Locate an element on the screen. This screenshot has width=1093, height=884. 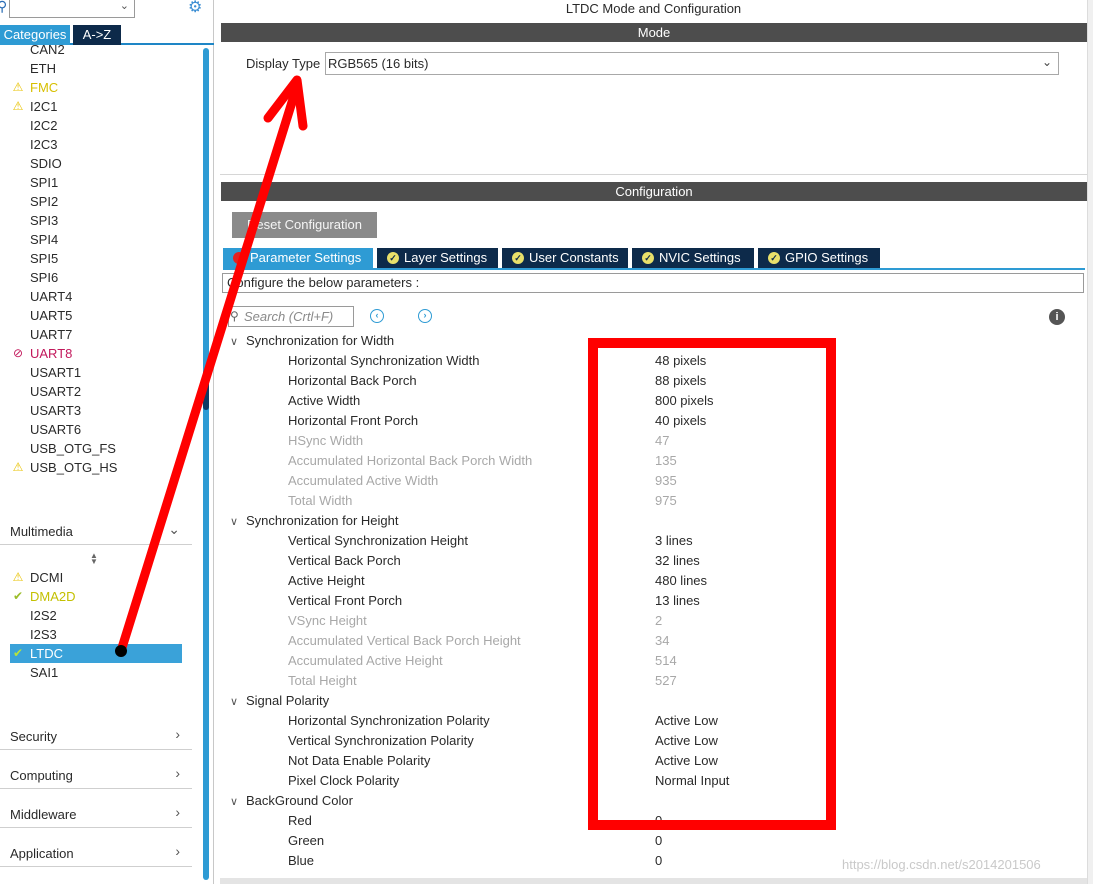
peripheral-search-box: ⌄ is located at coordinates (72, 9).